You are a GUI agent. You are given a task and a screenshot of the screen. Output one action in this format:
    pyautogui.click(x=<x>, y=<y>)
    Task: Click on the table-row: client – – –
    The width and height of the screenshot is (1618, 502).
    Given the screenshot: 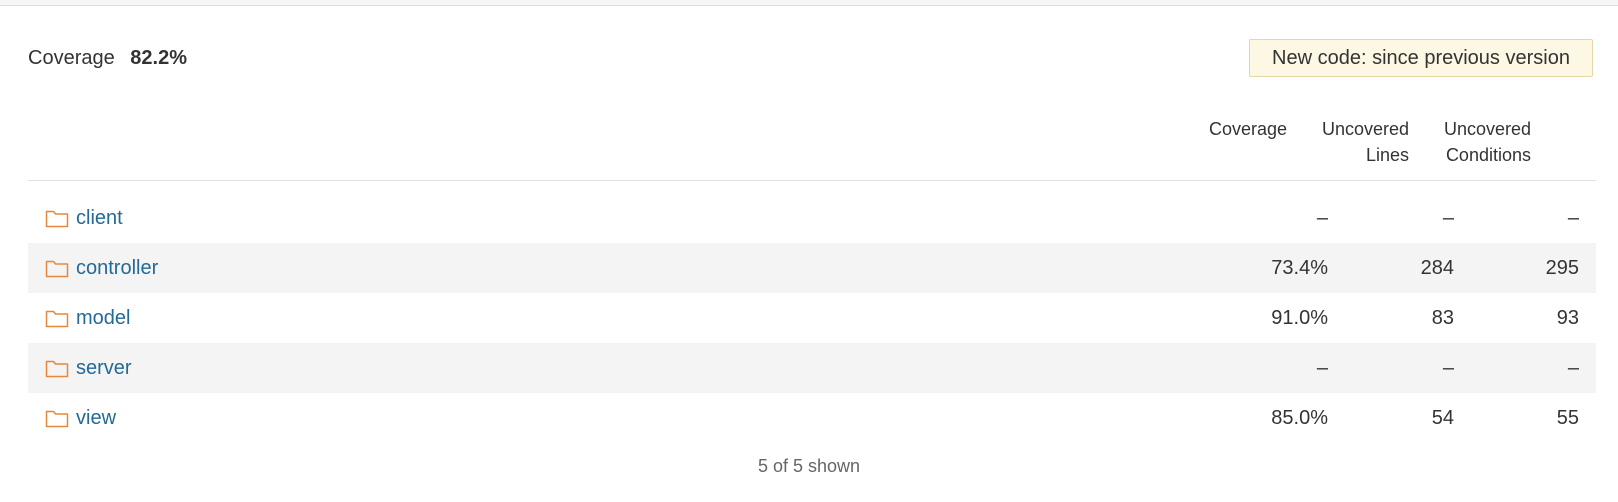 What is the action you would take?
    pyautogui.click(x=812, y=218)
    